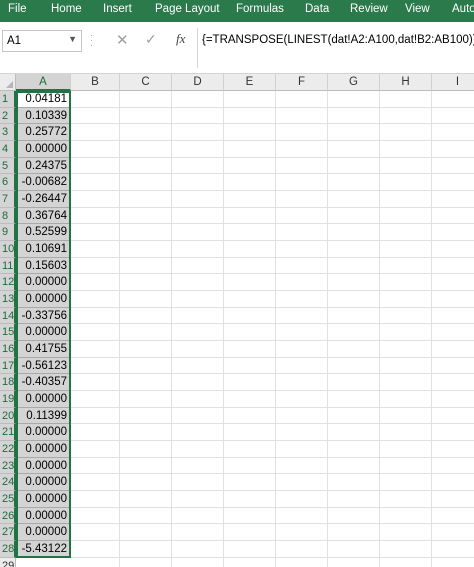  Describe the element at coordinates (43, 182) in the screenshot. I see `cell-a6: -0.00682` at that location.